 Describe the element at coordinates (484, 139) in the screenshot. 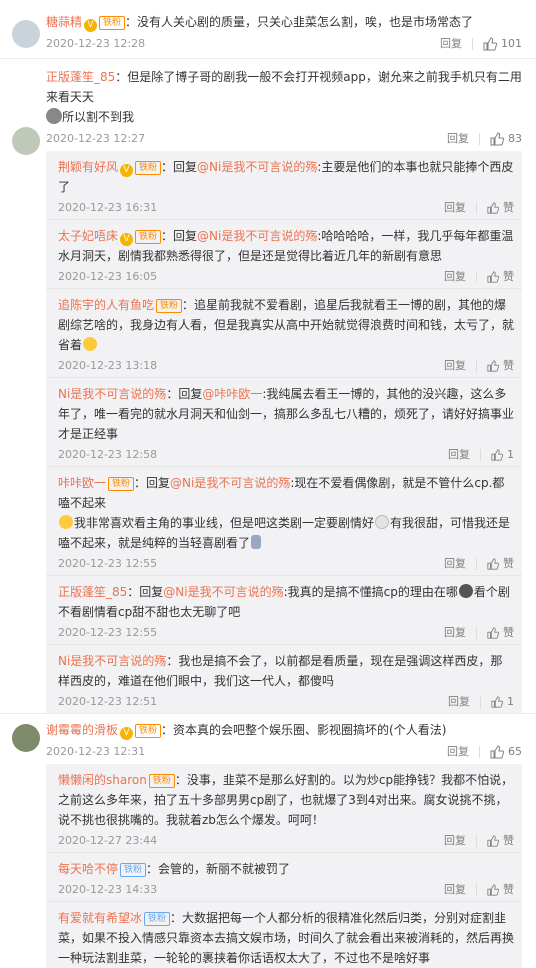

I see `comment-actions: 回复 83` at that location.